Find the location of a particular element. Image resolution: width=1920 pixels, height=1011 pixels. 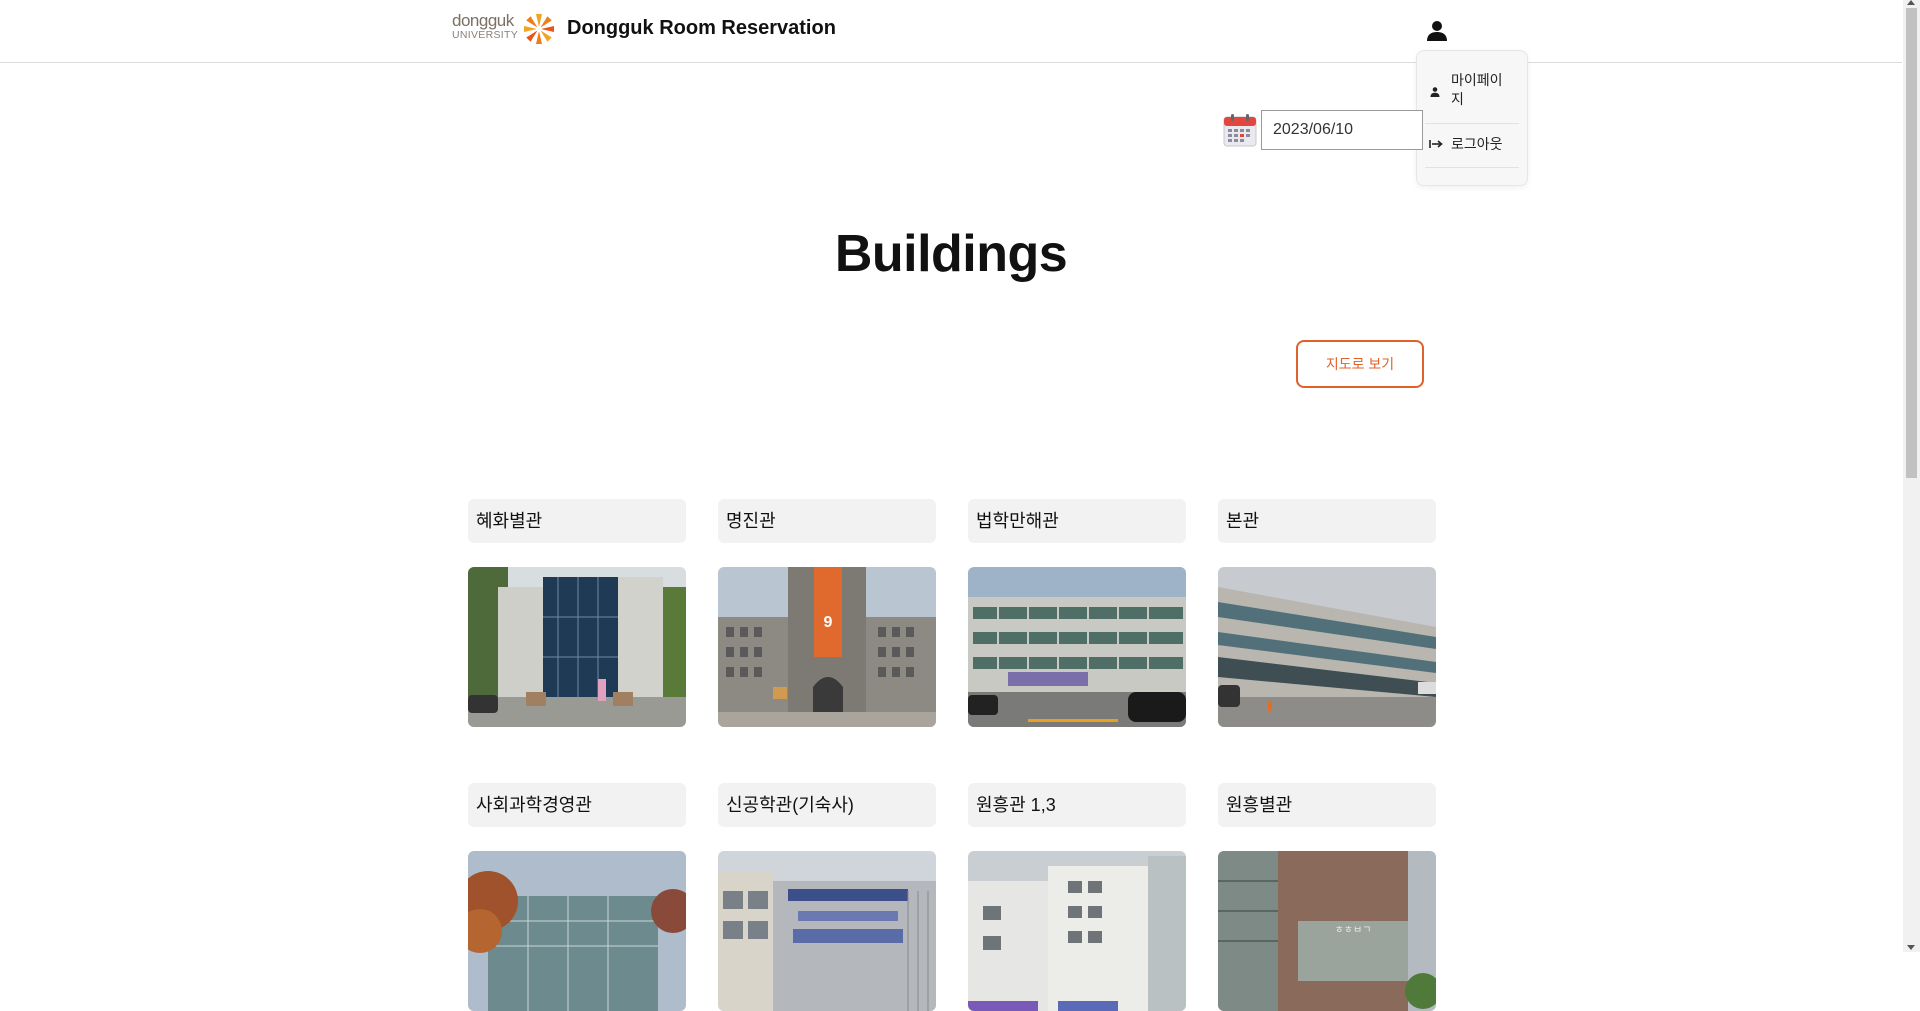

logo-line2: UNIVERSITY is located at coordinates (485, 35).